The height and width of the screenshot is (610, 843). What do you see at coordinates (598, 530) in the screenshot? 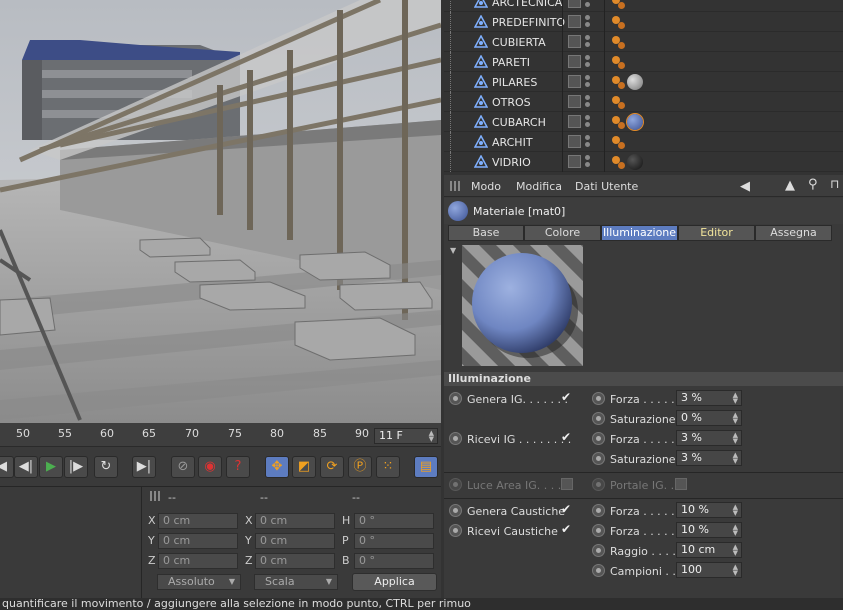
I see `cau-forza2-radio` at bounding box center [598, 530].